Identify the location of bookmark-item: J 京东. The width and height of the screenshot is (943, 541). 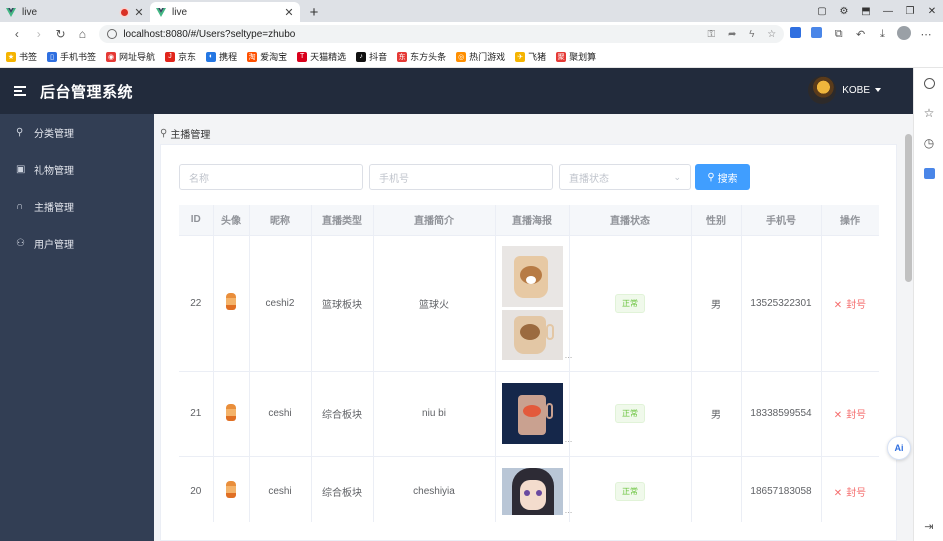
(180, 56).